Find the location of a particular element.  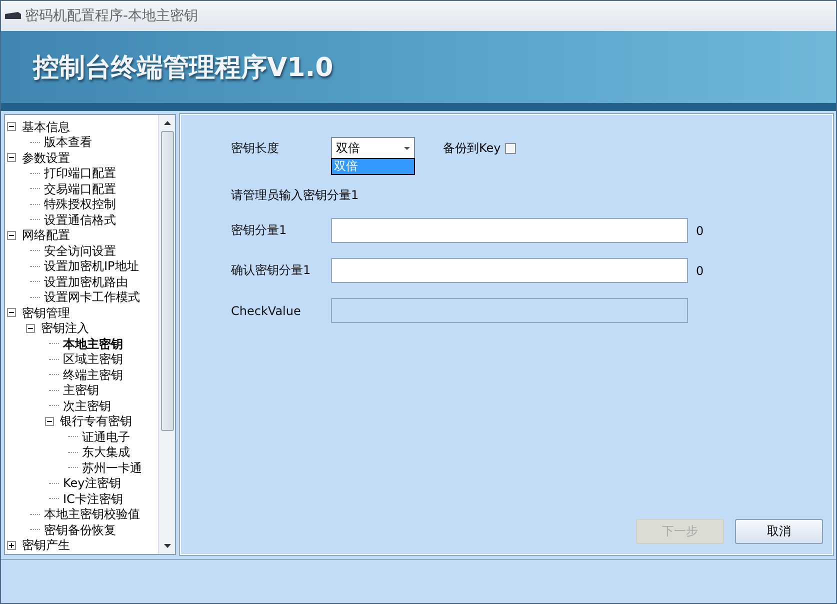

expand-icon is located at coordinates (11, 545).